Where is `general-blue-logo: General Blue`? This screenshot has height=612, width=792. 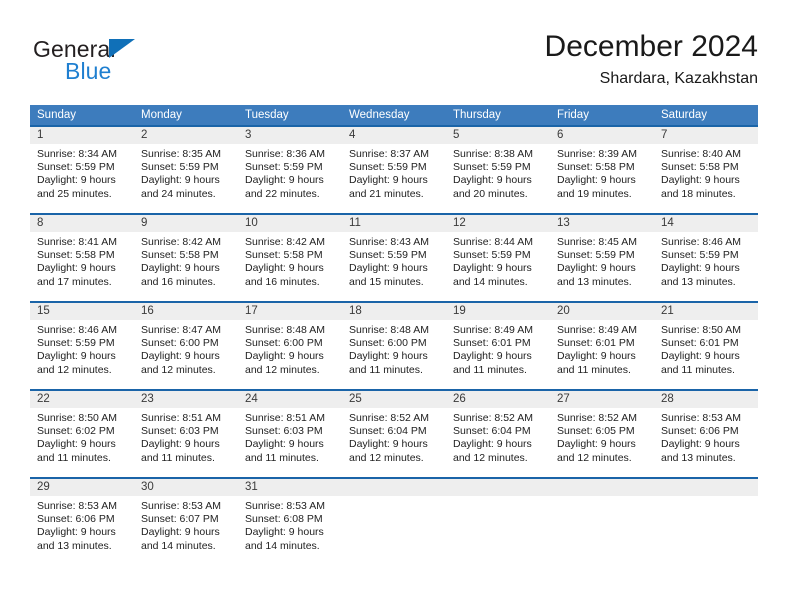
general-blue-logo: General Blue is located at coordinates (133, 64).